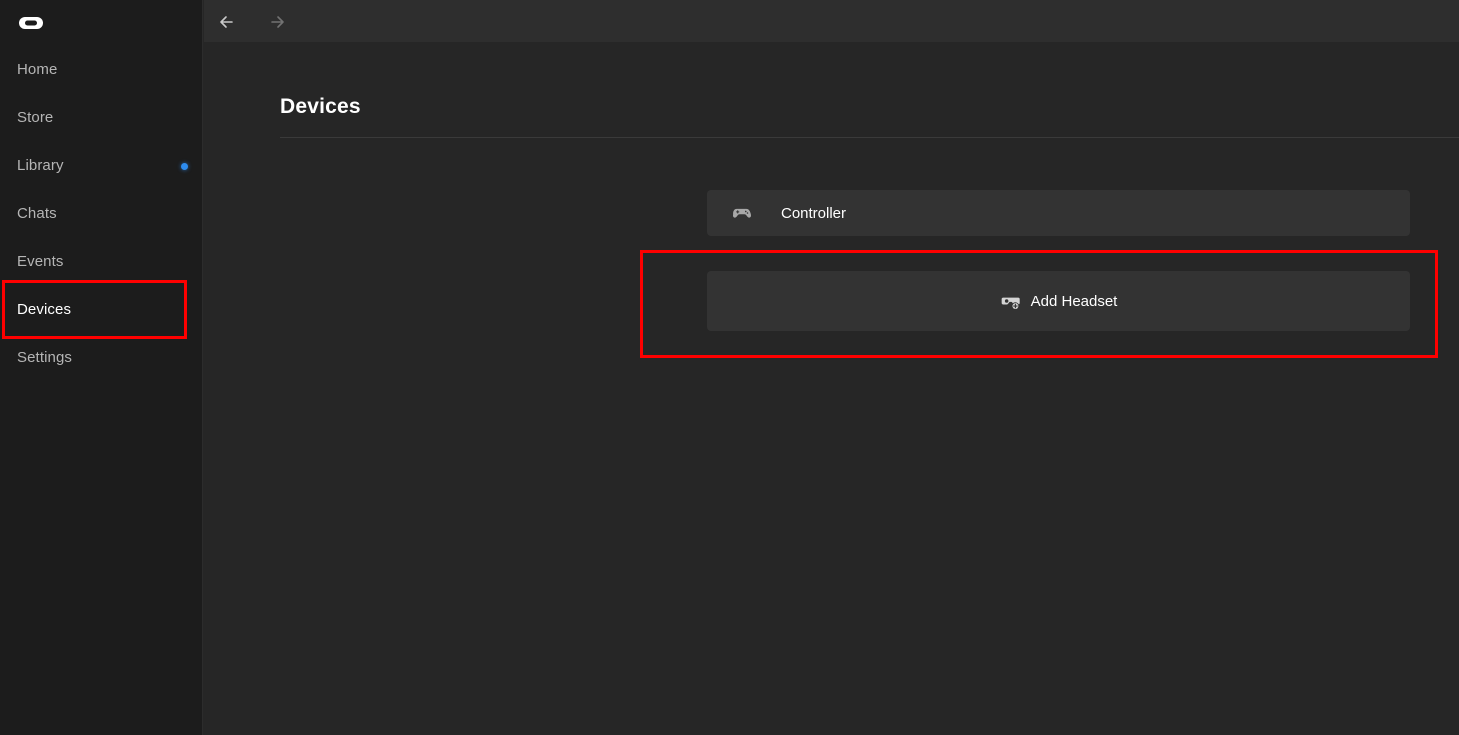 The image size is (1459, 735). What do you see at coordinates (1058, 213) in the screenshot?
I see `device-card-controller: Controller` at bounding box center [1058, 213].